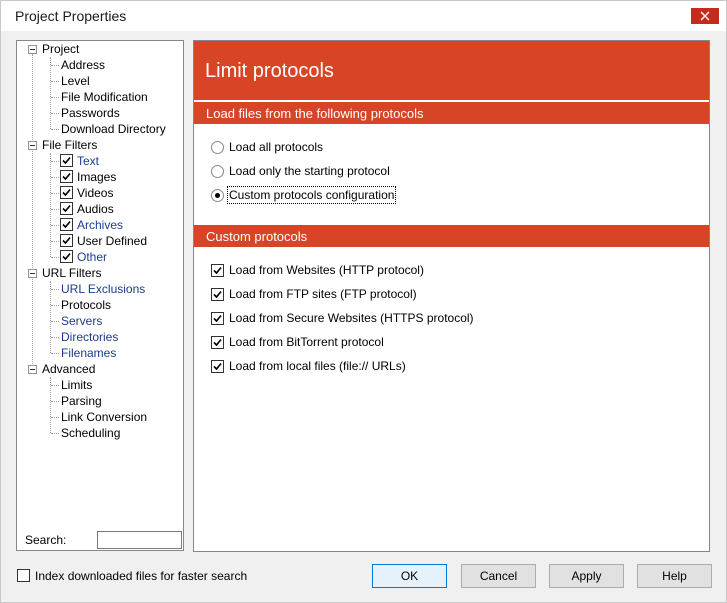  What do you see at coordinates (60, 49) in the screenshot?
I see `tree-item-project: Project` at bounding box center [60, 49].